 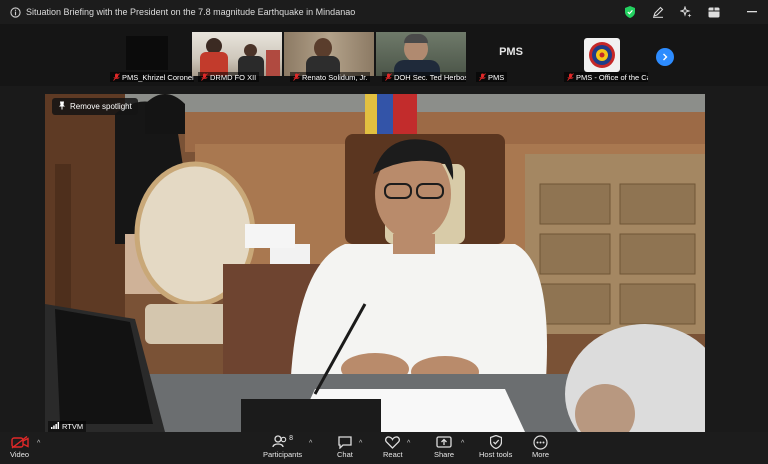 I want to click on video-button: Video, so click(x=19, y=446).